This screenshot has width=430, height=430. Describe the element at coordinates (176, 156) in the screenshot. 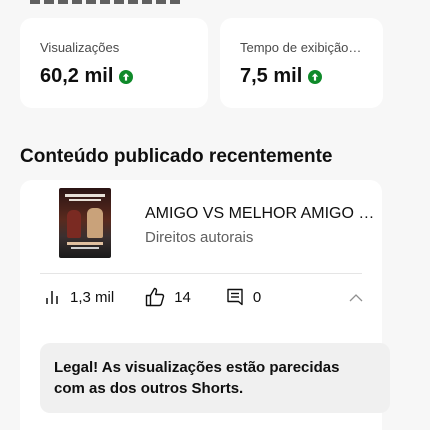

I see `section-title: Conteúdo publicado recentemente` at that location.